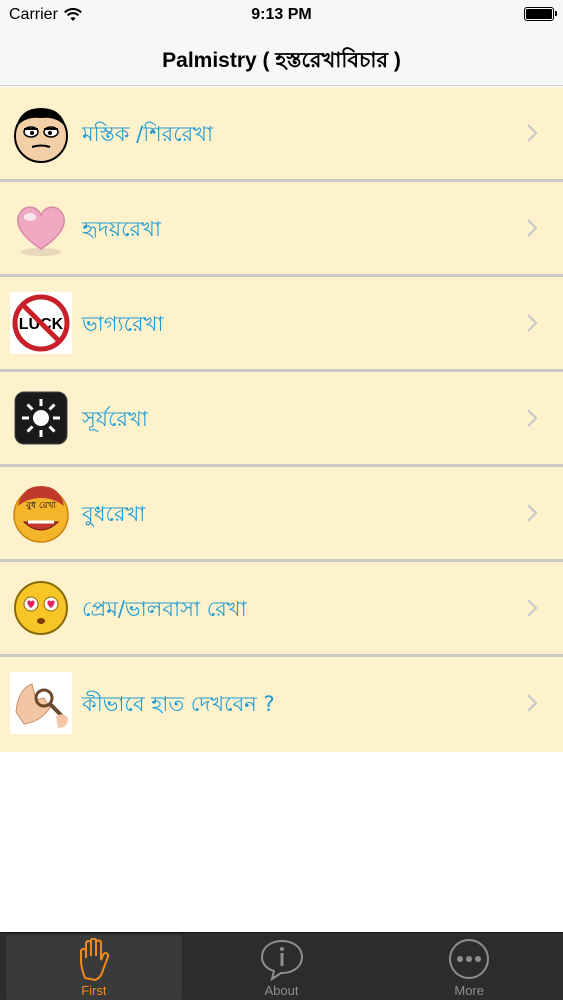 The height and width of the screenshot is (1000, 563). Describe the element at coordinates (41, 703) in the screenshot. I see `palm-magnifier-icon` at that location.